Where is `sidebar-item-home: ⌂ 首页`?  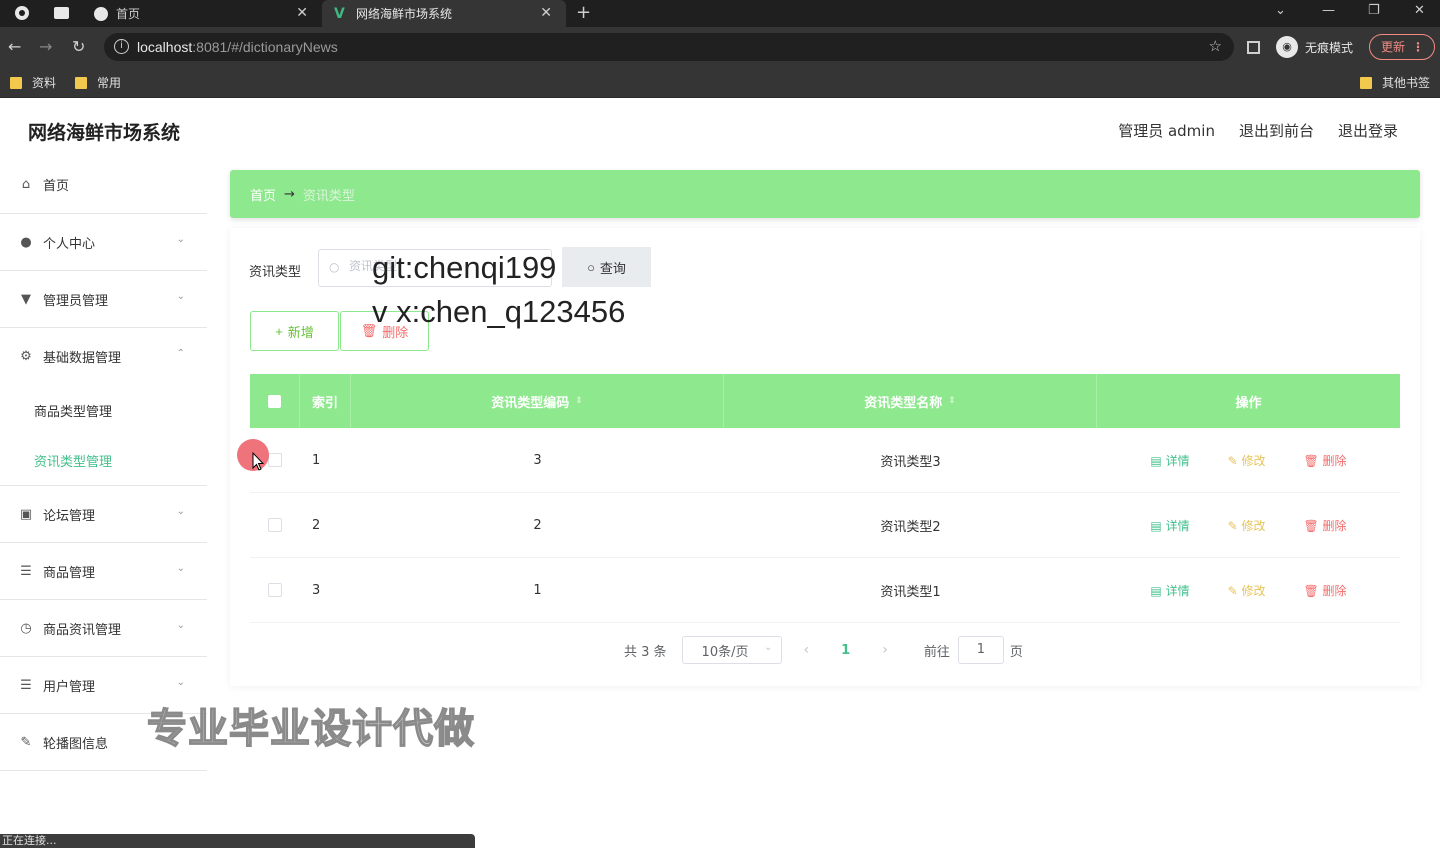
sidebar-item-home: ⌂ 首页 is located at coordinates (103, 185).